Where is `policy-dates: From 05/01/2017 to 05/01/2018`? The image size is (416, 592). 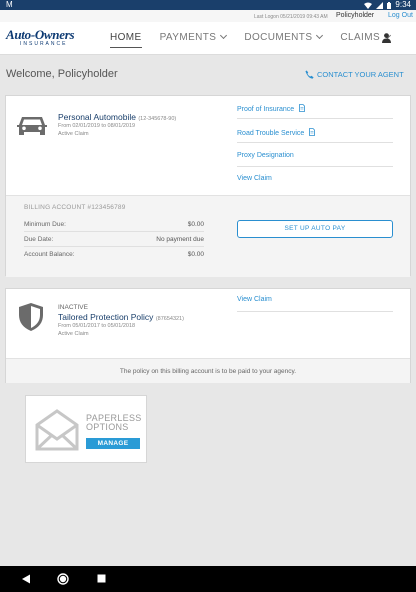
policy-dates: From 05/01/2017 to 05/01/2018 is located at coordinates (97, 326).